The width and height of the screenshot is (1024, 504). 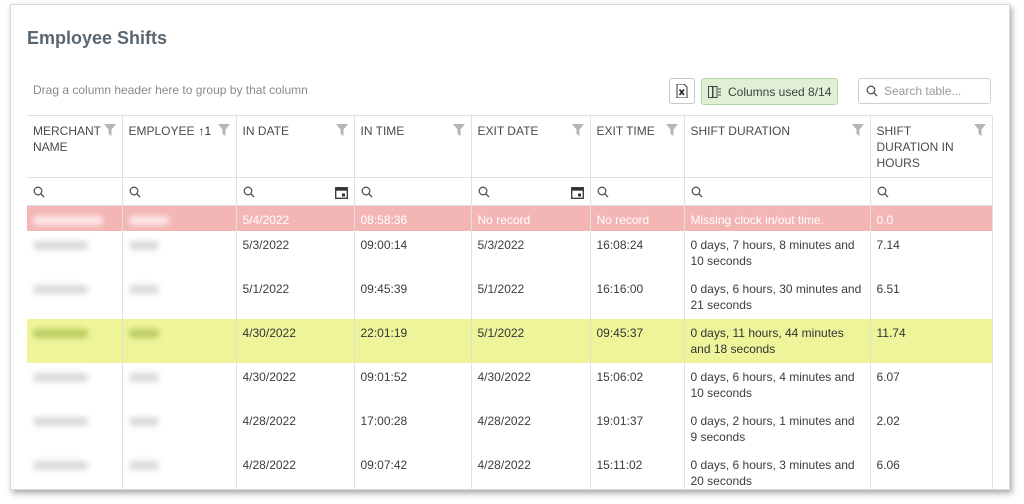 What do you see at coordinates (931, 296) in the screenshot?
I see `shift-hours-cell: 6.51` at bounding box center [931, 296].